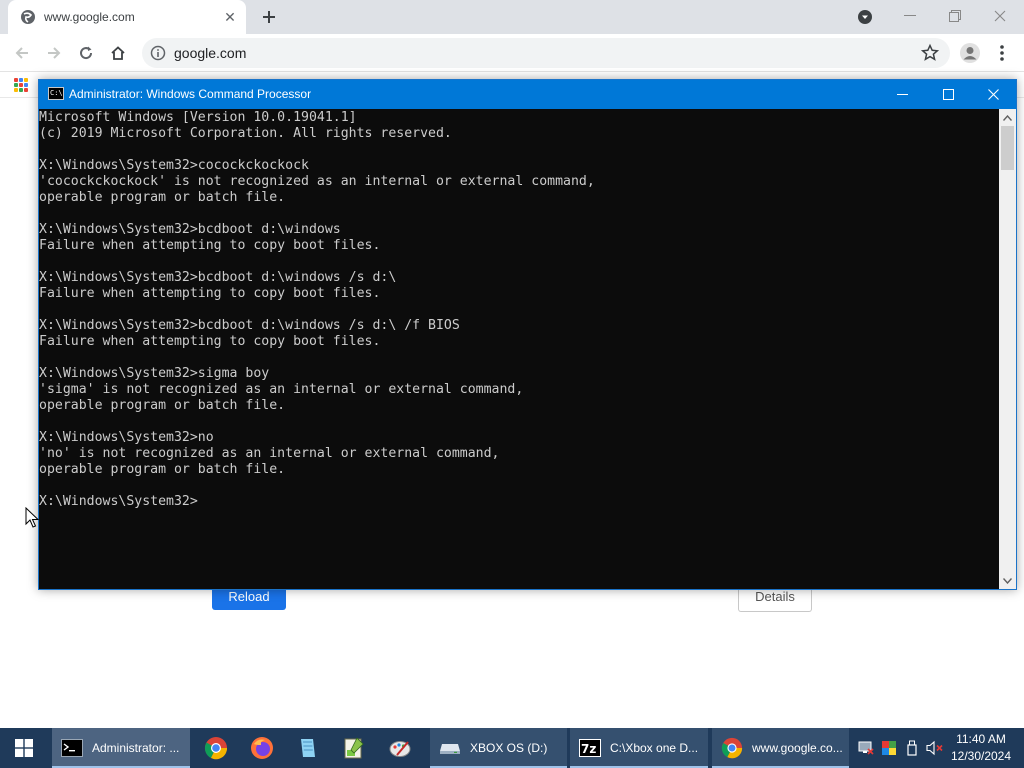  I want to click on chevron-down-icon, so click(865, 17).